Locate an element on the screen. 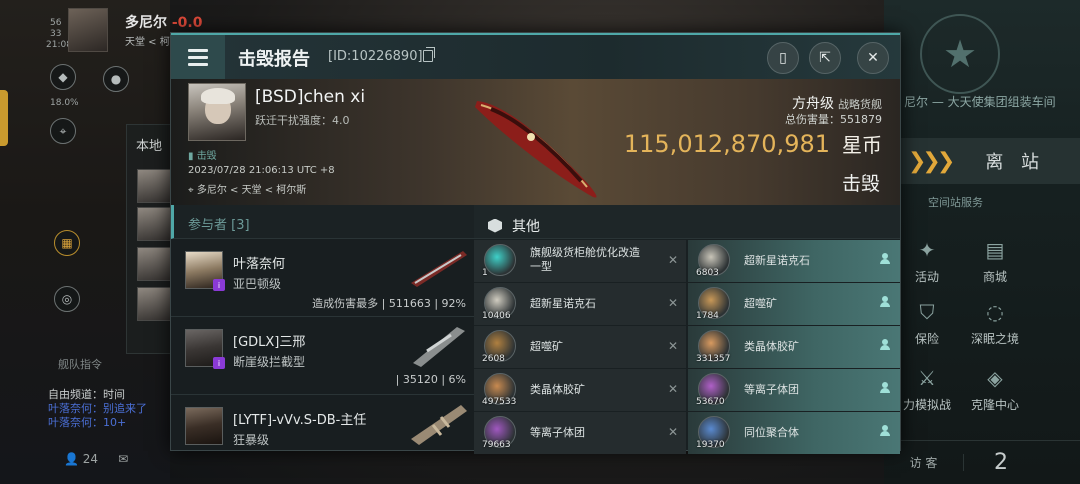 This screenshot has width=1080, height=484. item-quantity: 79663 is located at coordinates (496, 445).